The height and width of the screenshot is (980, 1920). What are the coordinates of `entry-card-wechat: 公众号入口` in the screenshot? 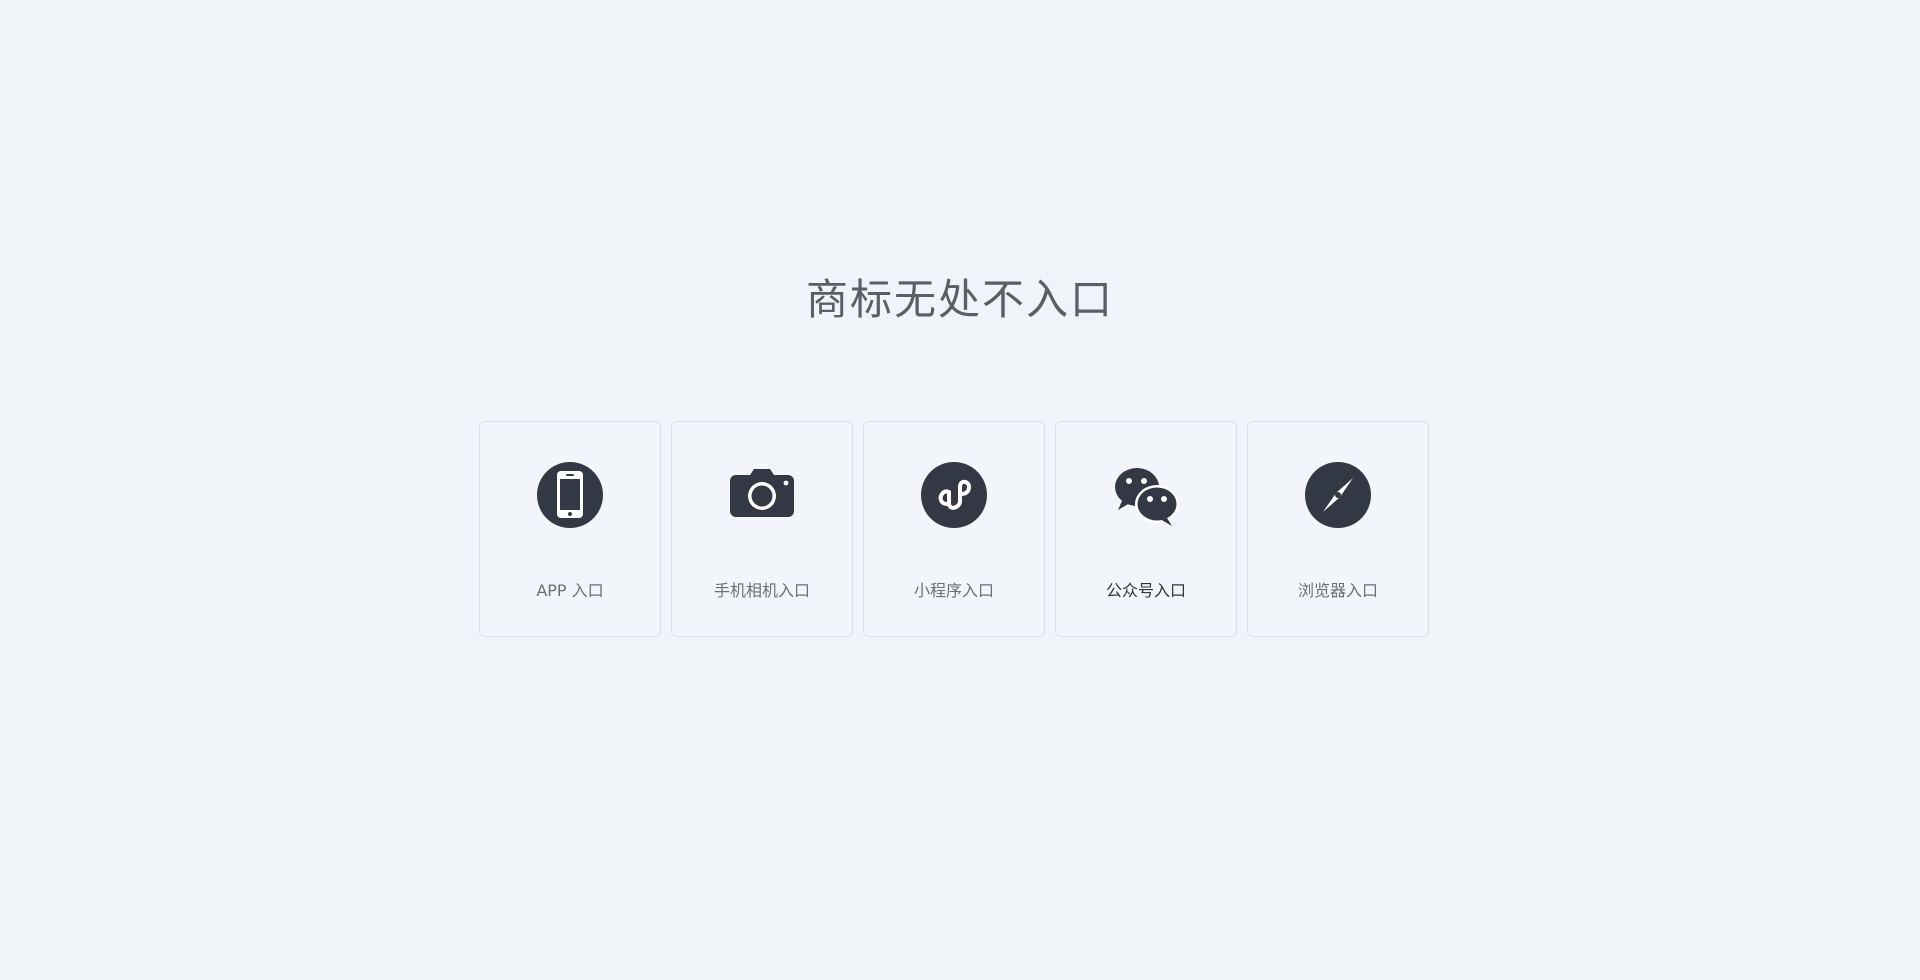 It's located at (1146, 529).